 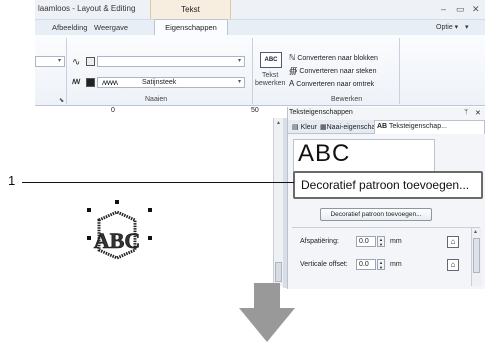 What do you see at coordinates (331, 83) in the screenshot?
I see `convert-outline-button: A Converteren naar omtrek` at bounding box center [331, 83].